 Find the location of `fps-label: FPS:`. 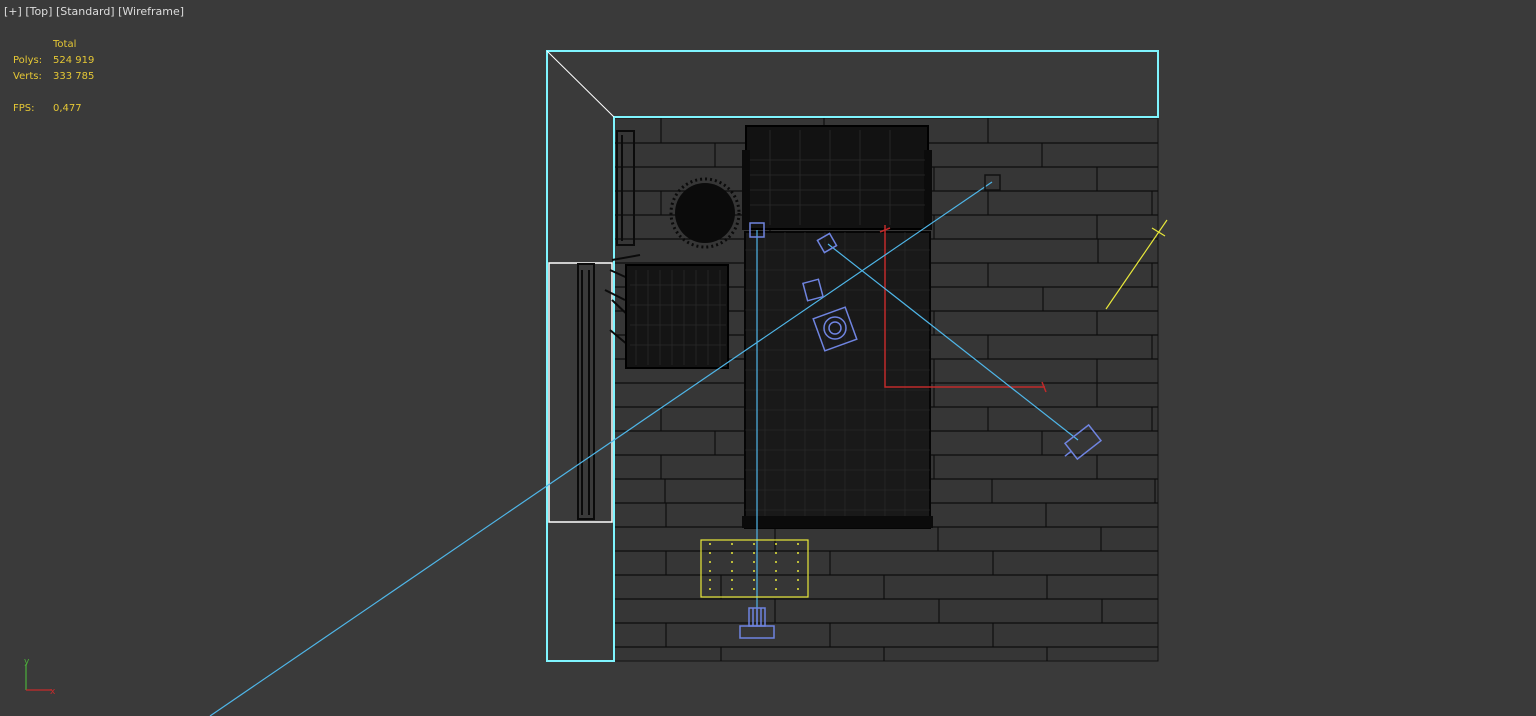

fps-label: FPS: is located at coordinates (24, 108).